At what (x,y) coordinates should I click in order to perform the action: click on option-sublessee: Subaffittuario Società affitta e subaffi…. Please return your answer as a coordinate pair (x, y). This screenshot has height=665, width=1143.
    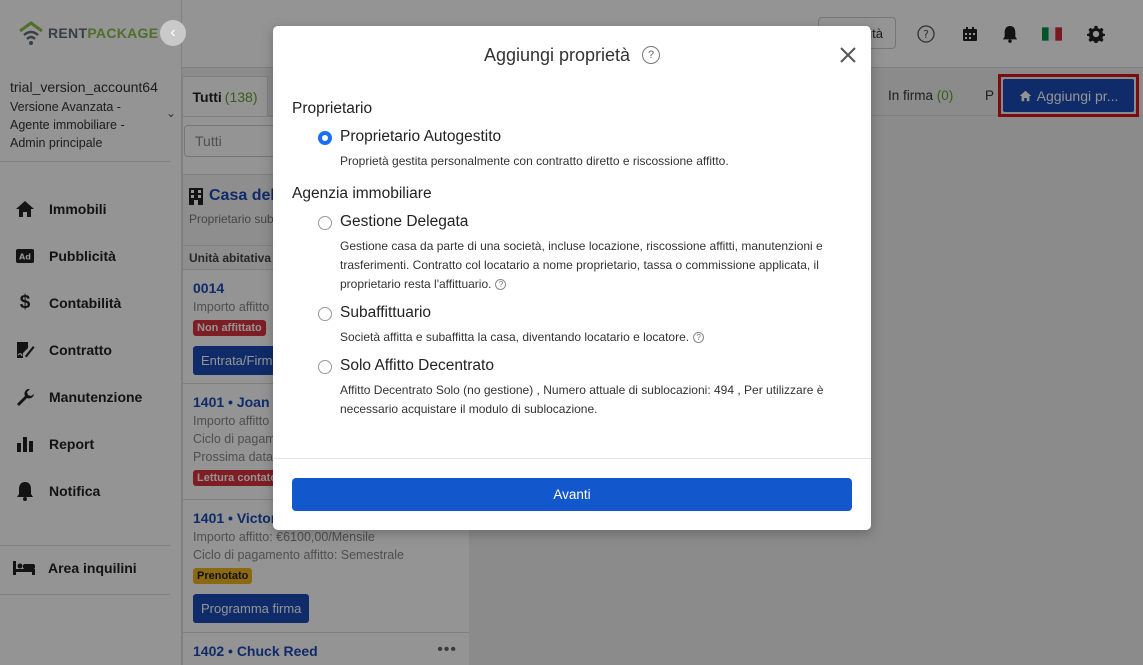
    Looking at the image, I should click on (585, 325).